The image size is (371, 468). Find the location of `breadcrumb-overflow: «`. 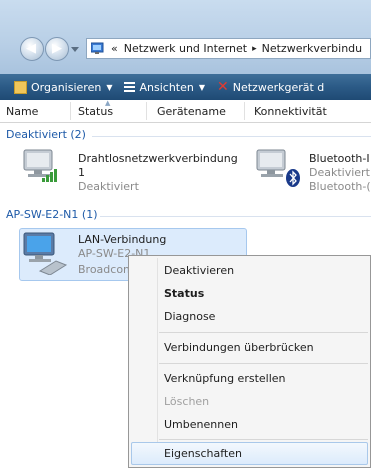

breadcrumb-overflow: « is located at coordinates (114, 48).